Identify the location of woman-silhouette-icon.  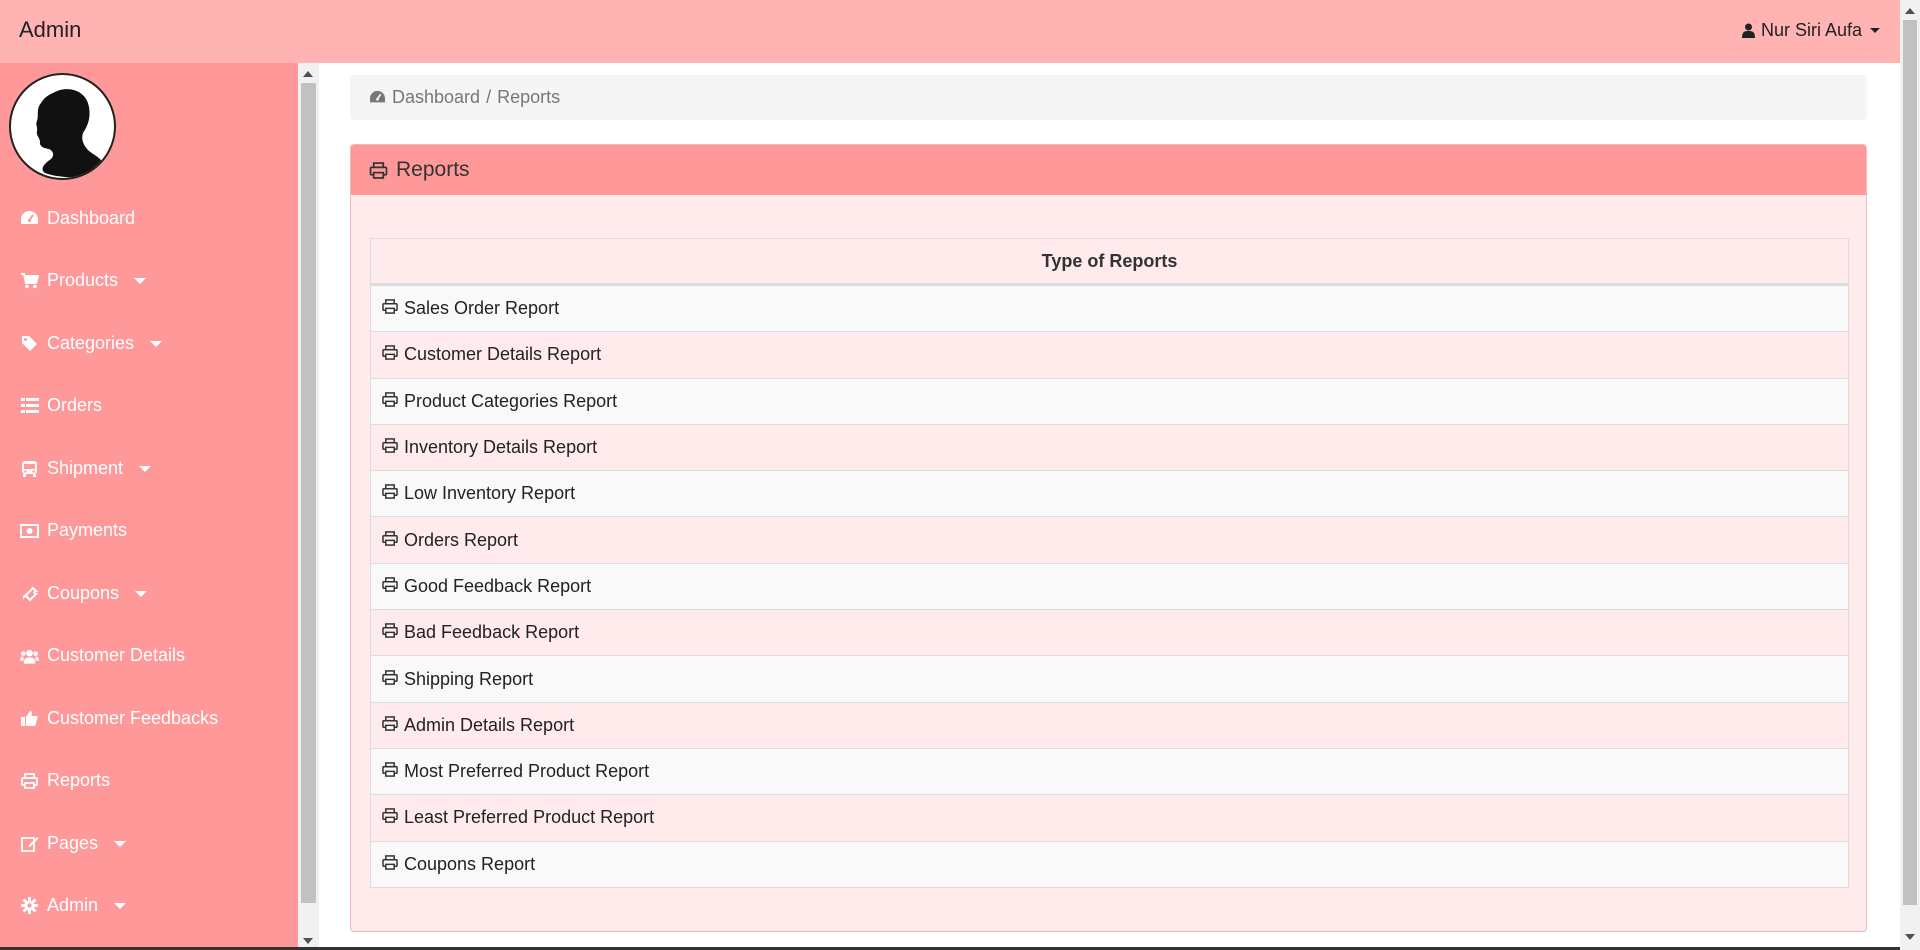
(70, 133).